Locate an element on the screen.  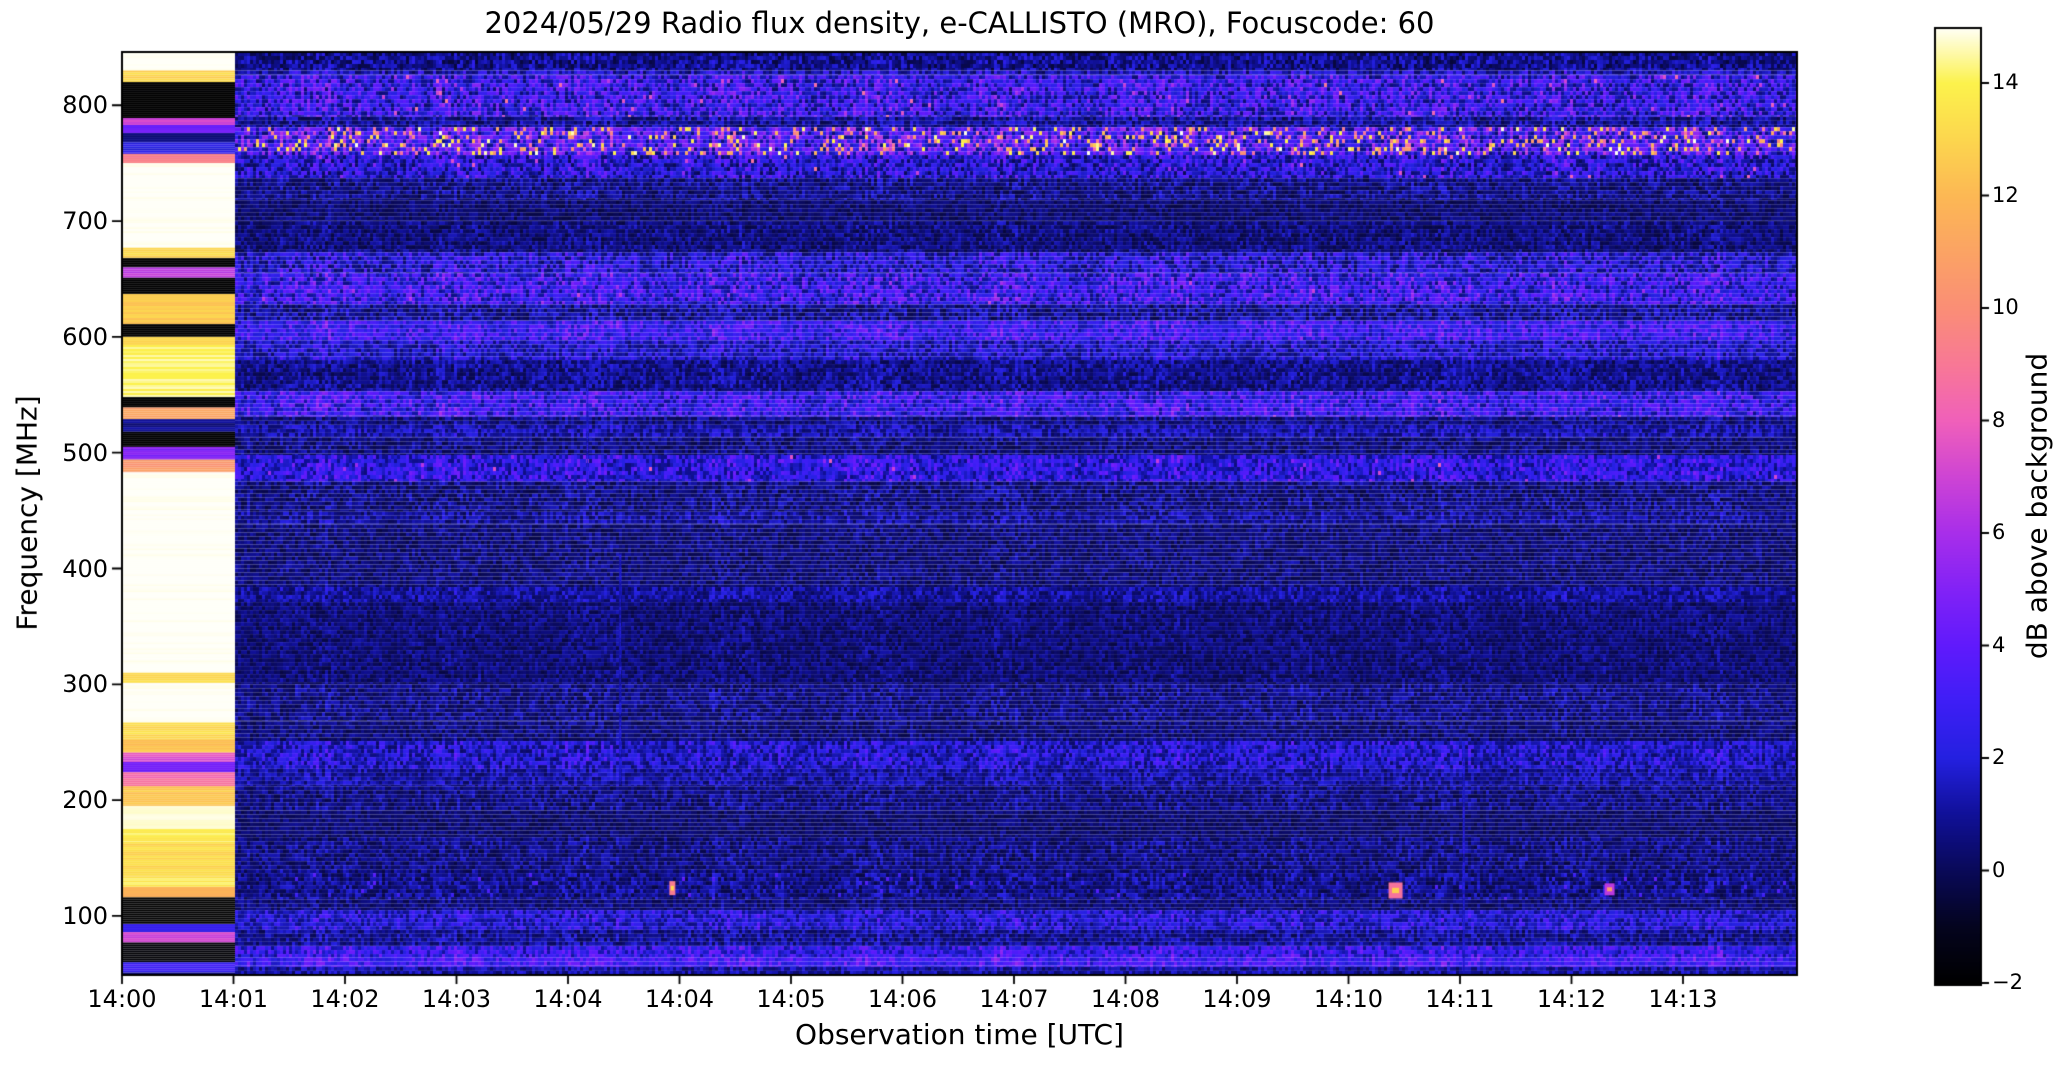
x-tick-label: 14:05 is located at coordinates (791, 999).